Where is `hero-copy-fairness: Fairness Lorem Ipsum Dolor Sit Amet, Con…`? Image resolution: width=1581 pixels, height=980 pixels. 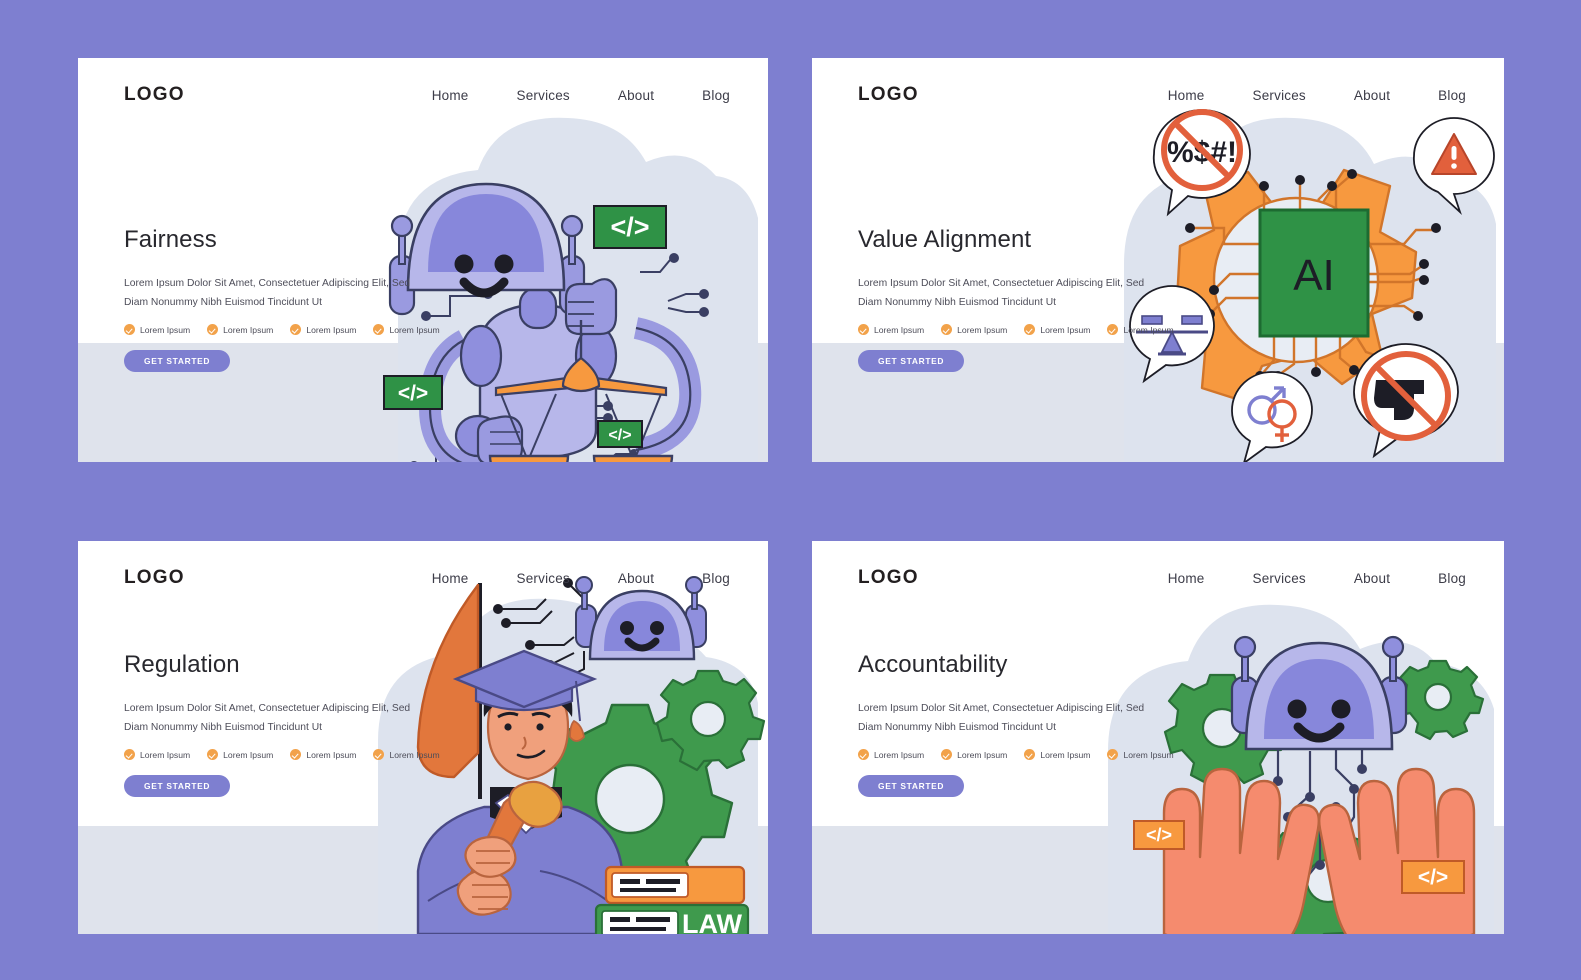
hero-copy-fairness: Fairness Lorem Ipsum Dolor Sit Amet, Con… is located at coordinates (289, 299).